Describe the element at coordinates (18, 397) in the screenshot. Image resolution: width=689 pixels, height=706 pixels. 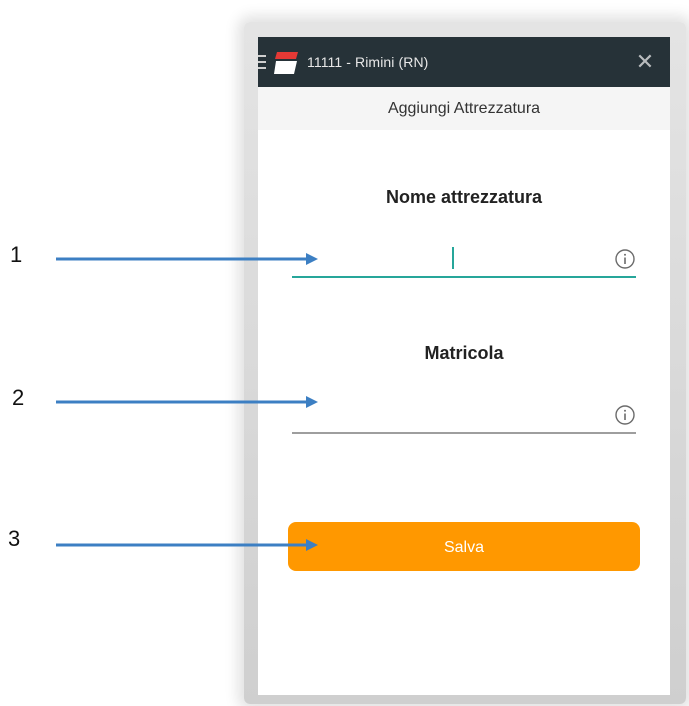
I see `callout-number-2: 2` at that location.